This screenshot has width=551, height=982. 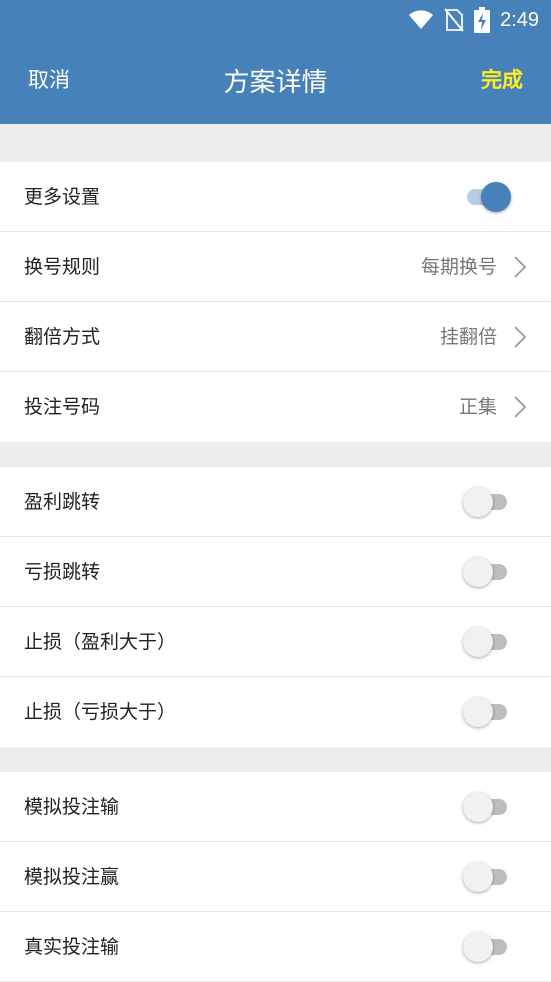 I want to click on setting-value: 每期换号, so click(x=458, y=267).